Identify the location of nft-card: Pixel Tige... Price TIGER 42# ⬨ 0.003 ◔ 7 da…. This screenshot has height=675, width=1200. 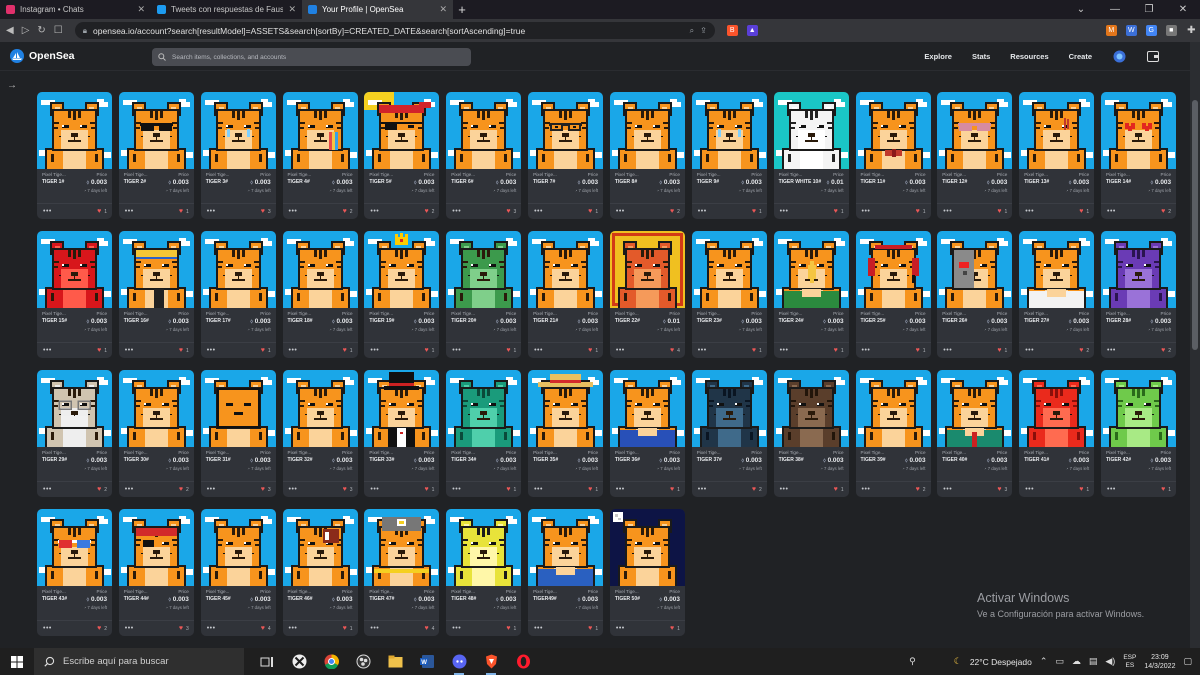
(1138, 433).